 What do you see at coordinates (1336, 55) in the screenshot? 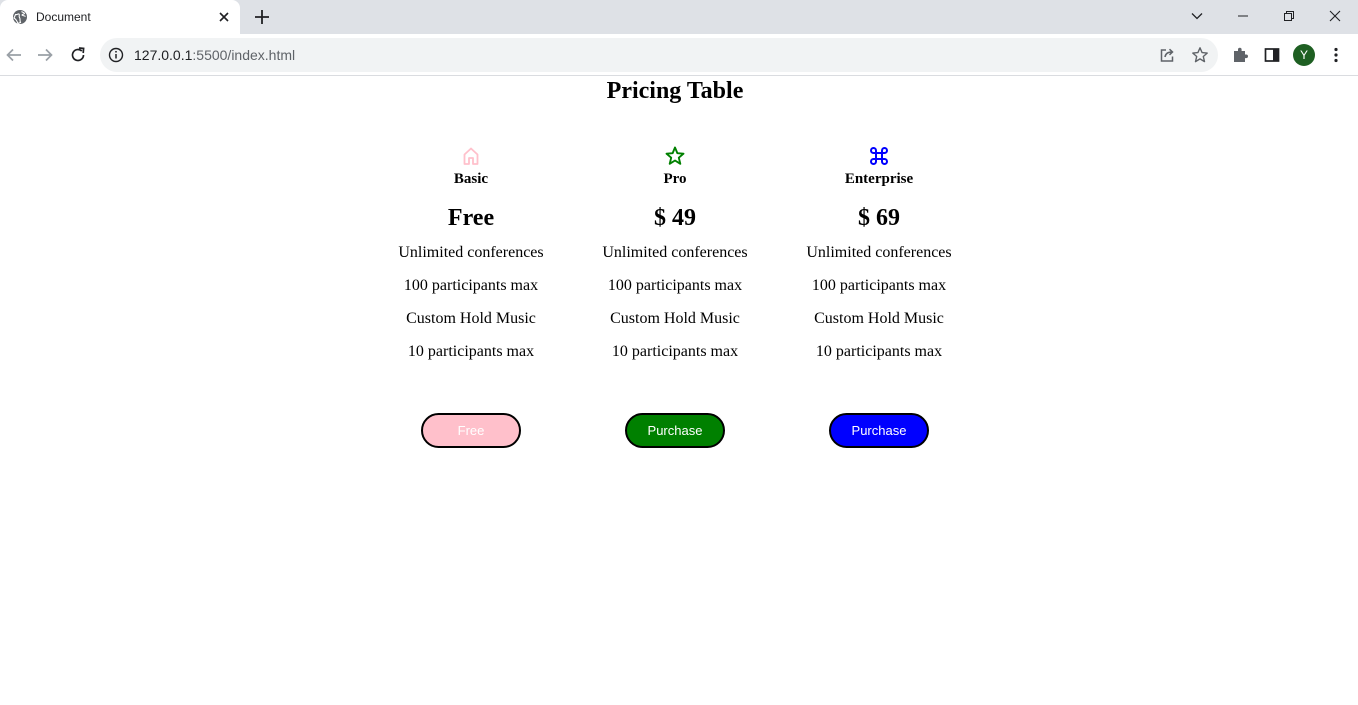
I see `more-menu-icon` at bounding box center [1336, 55].